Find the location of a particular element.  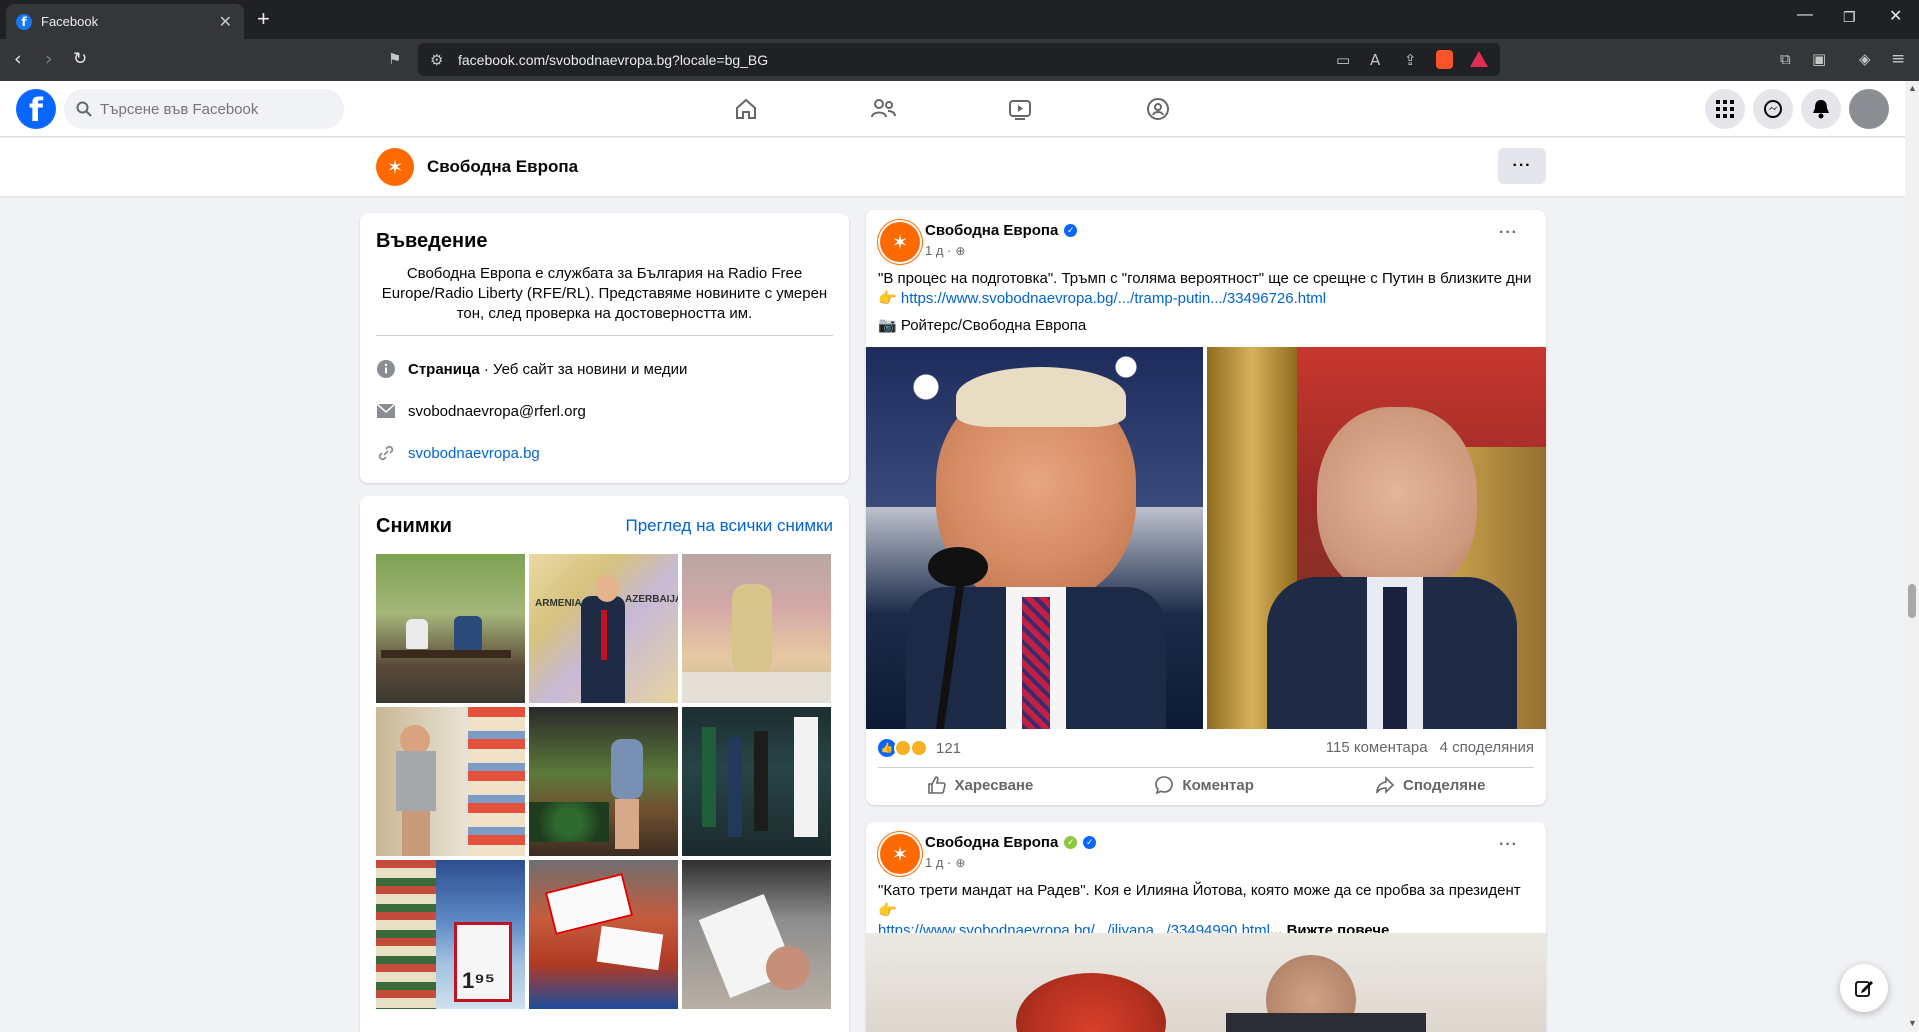

post-image-yotova-radev is located at coordinates (1206, 982).